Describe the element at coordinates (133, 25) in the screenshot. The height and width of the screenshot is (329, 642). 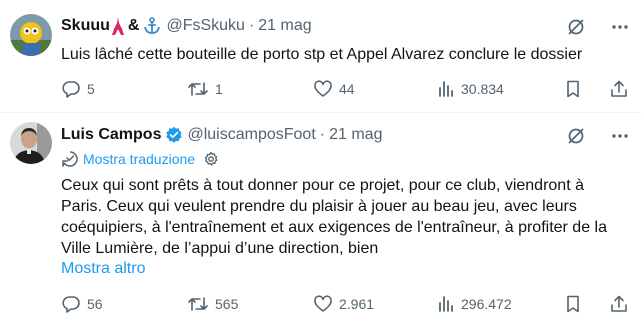
I see `name-ampersand: &` at that location.